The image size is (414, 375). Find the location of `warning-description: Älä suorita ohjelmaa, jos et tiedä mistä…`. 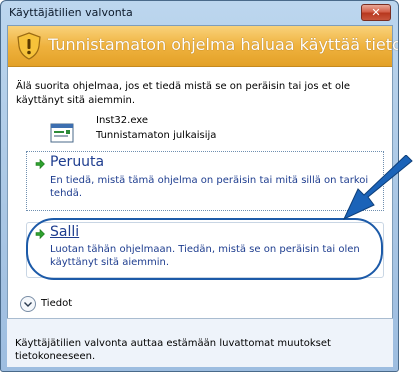

warning-description: Älä suorita ohjelmaa, jos et tiedä mistä… is located at coordinates (183, 93).